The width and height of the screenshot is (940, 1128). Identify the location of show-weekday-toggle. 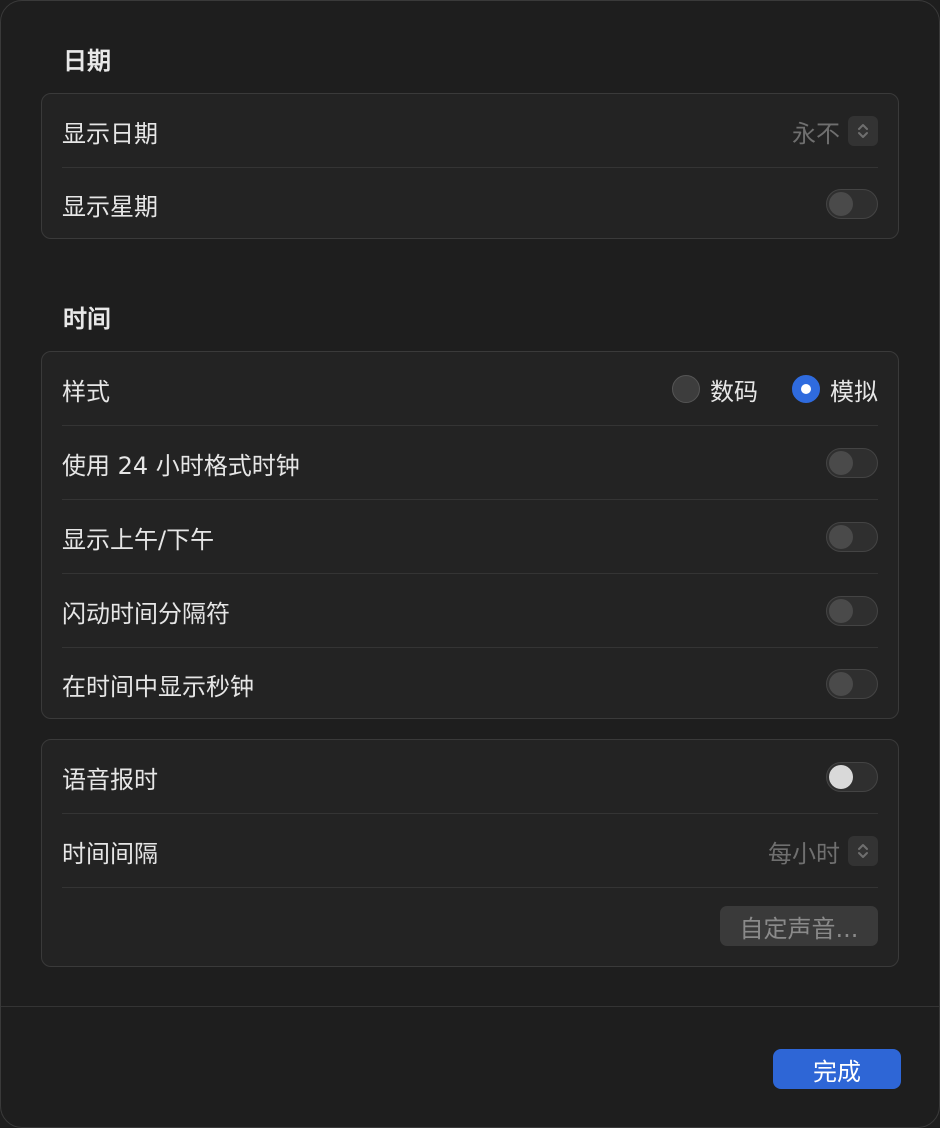
(852, 204).